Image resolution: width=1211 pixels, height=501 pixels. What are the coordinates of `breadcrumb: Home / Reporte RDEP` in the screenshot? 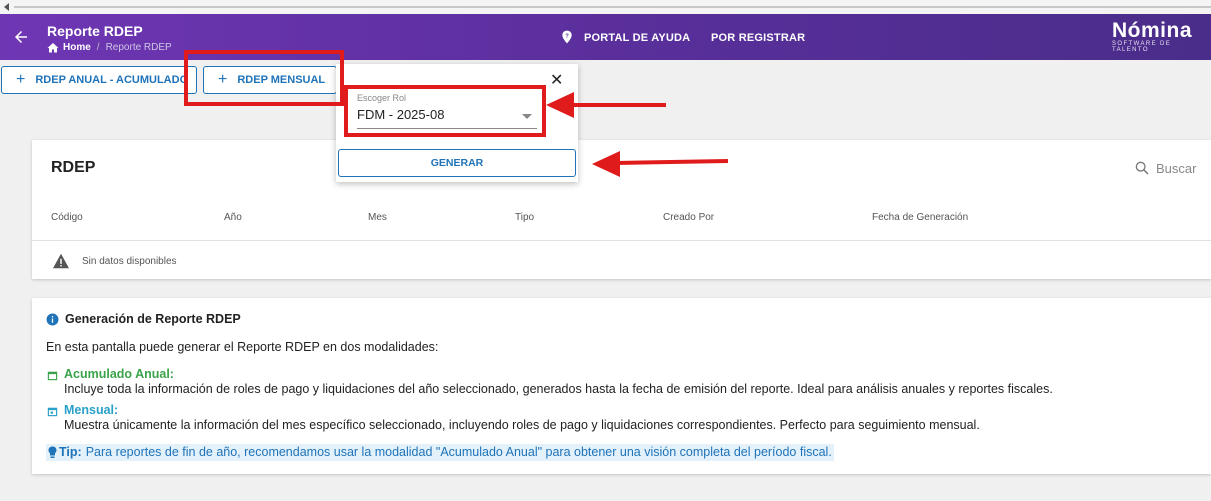 It's located at (109, 47).